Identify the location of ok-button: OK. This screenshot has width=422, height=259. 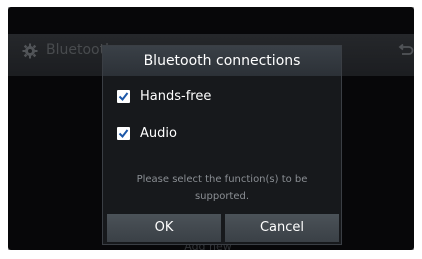
(164, 228).